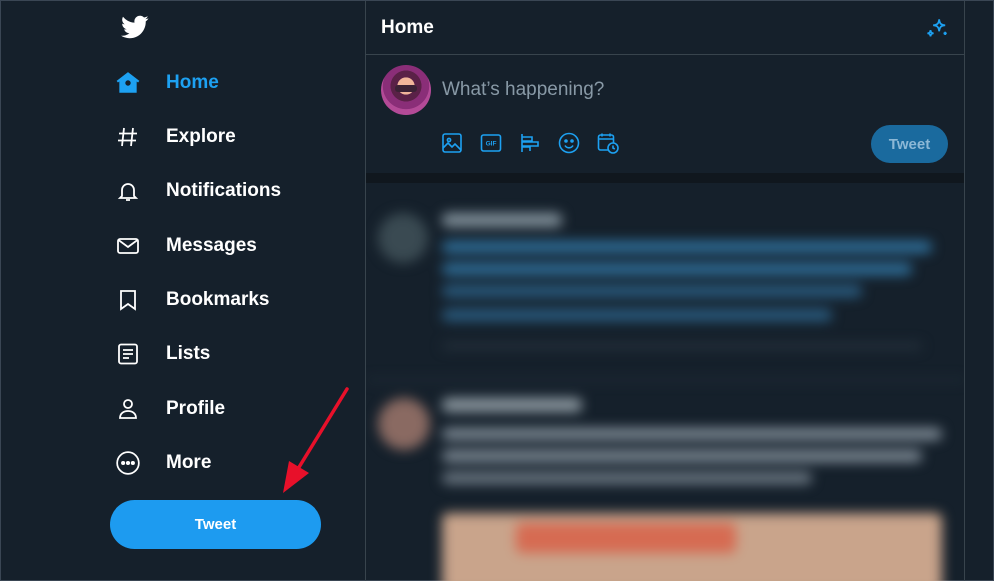 The image size is (994, 581). What do you see at coordinates (316, 440) in the screenshot?
I see `annotation-arrow-icon` at bounding box center [316, 440].